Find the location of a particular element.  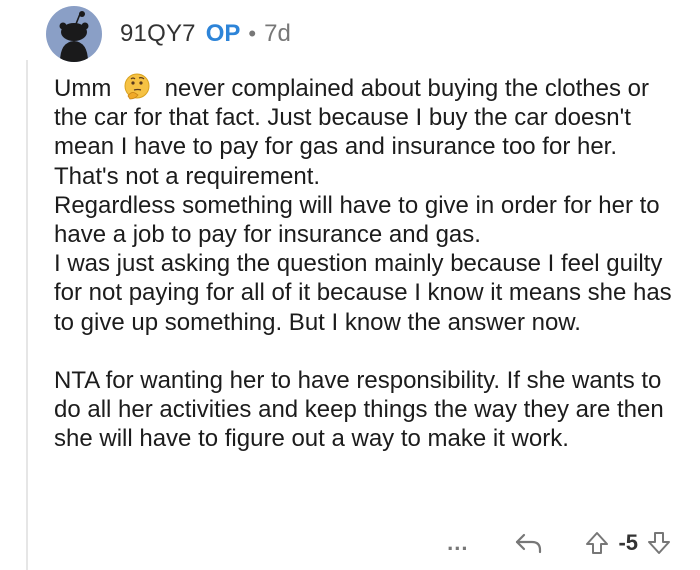

snoo-icon is located at coordinates (74, 36).